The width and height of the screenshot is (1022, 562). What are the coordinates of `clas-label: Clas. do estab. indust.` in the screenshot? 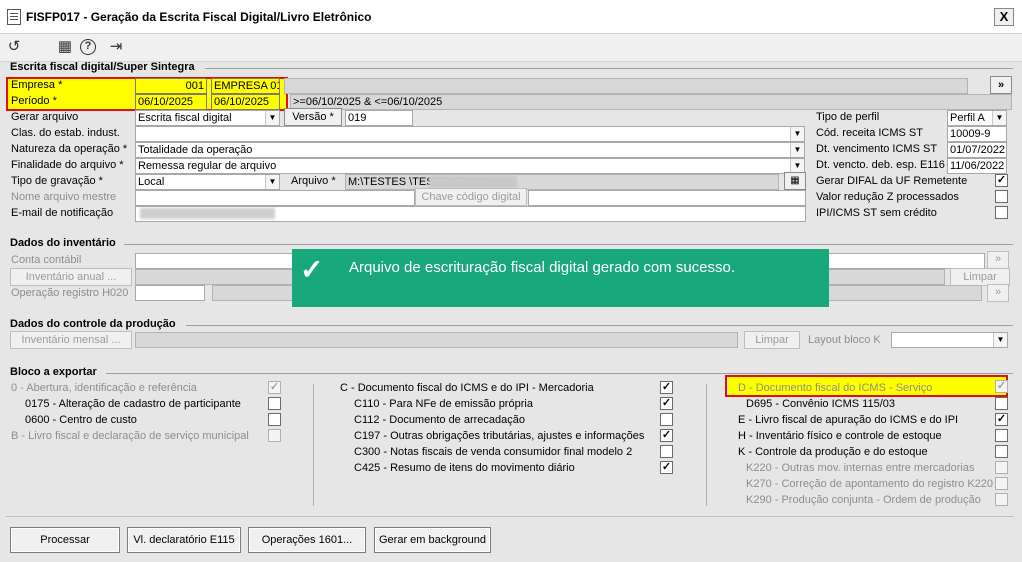 It's located at (65, 133).